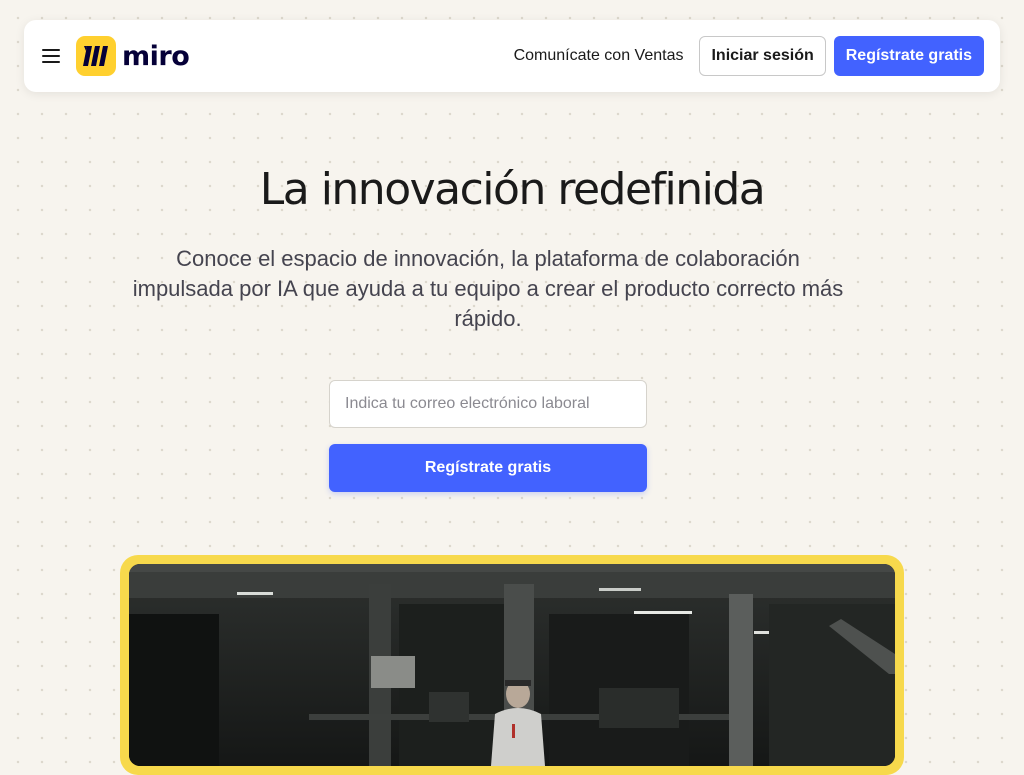  I want to click on work-email-input, so click(488, 404).